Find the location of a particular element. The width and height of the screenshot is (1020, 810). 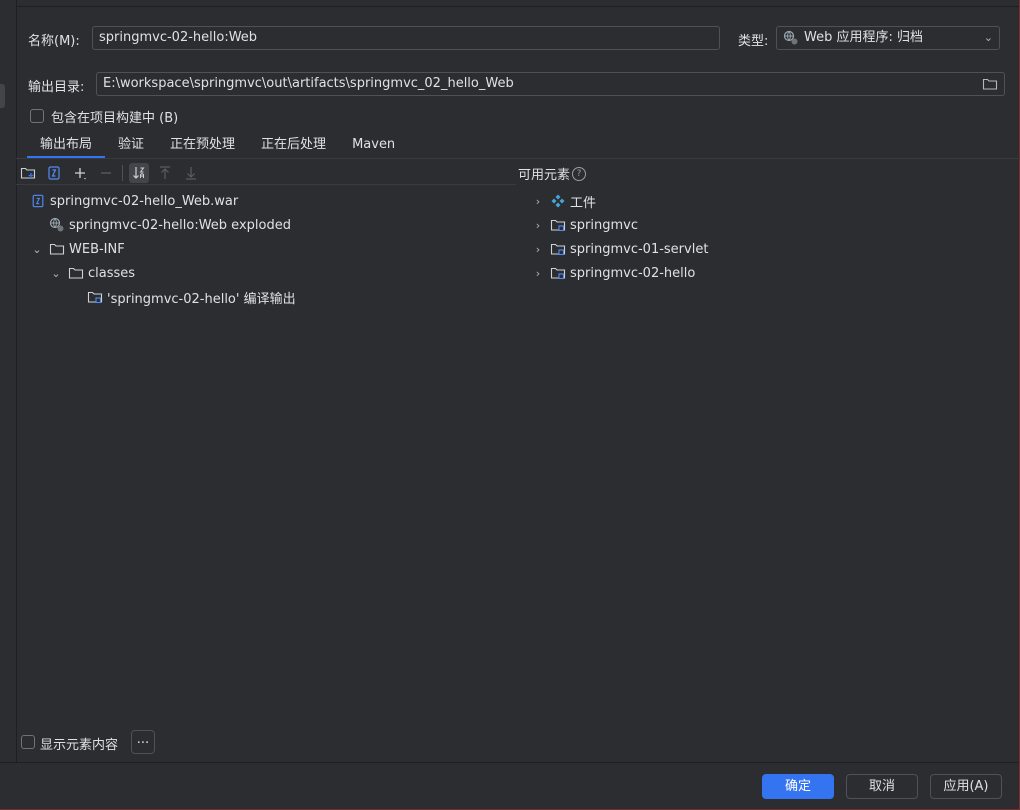

toolbar-divider is located at coordinates (266, 184).